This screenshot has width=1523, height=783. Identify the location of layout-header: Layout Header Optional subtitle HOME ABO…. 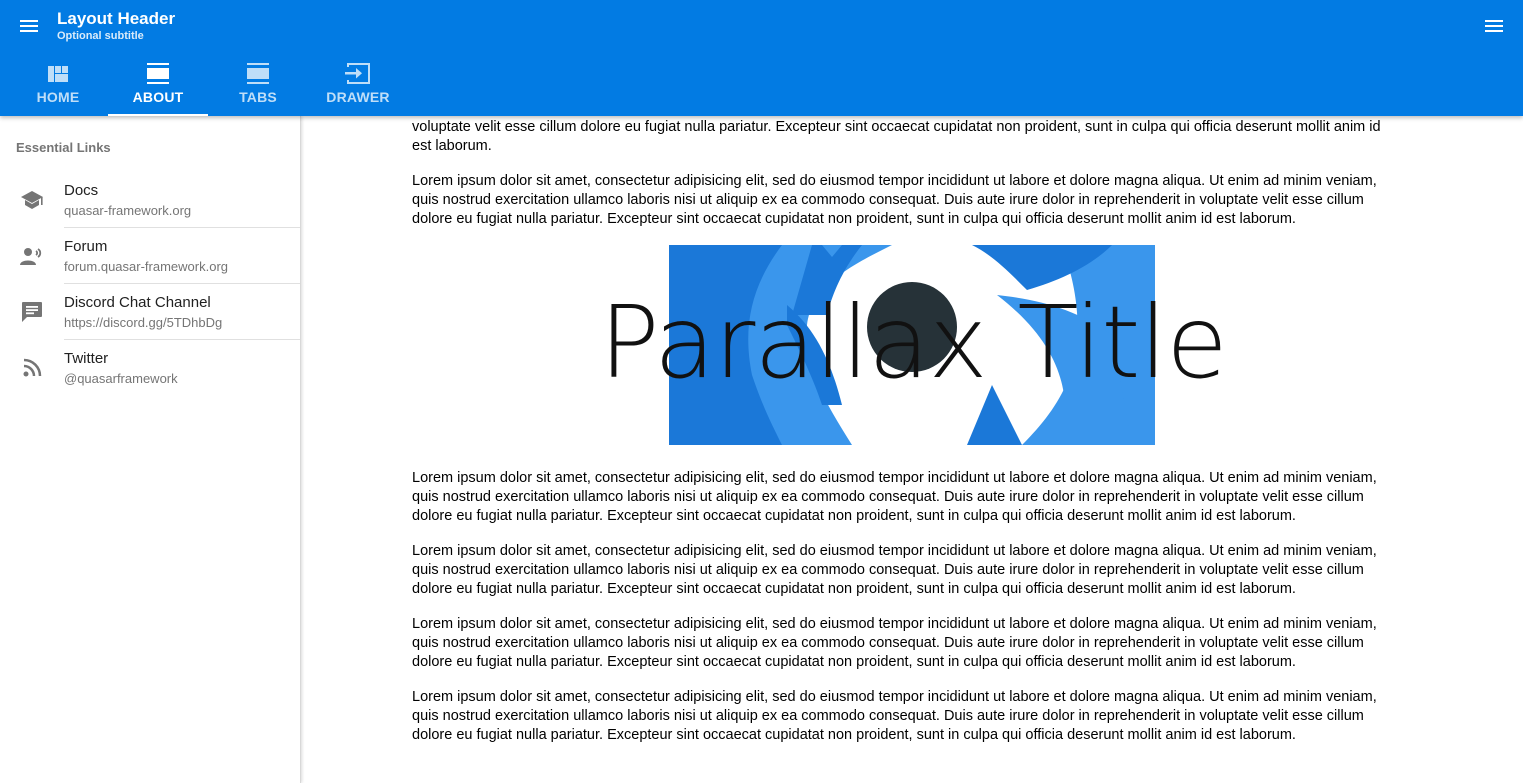
(761, 58).